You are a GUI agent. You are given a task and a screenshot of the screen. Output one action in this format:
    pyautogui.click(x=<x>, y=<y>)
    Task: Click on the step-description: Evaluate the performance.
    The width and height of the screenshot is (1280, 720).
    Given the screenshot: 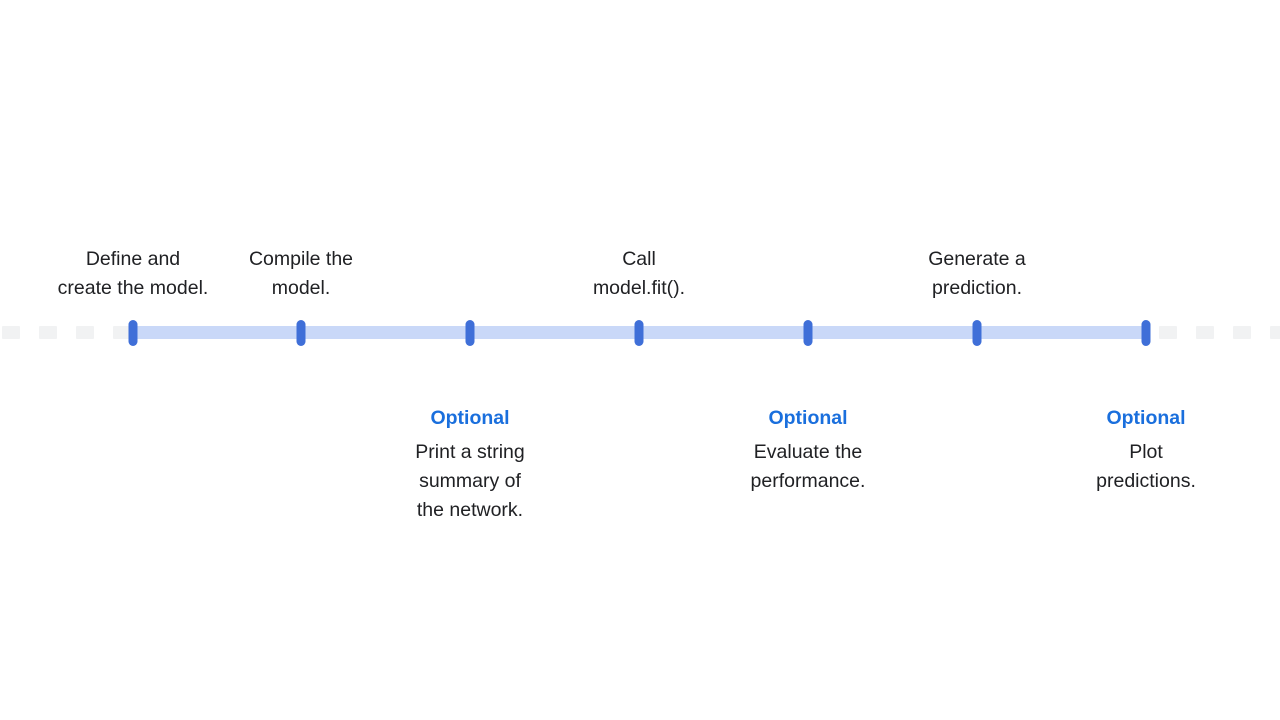 What is the action you would take?
    pyautogui.click(x=808, y=466)
    